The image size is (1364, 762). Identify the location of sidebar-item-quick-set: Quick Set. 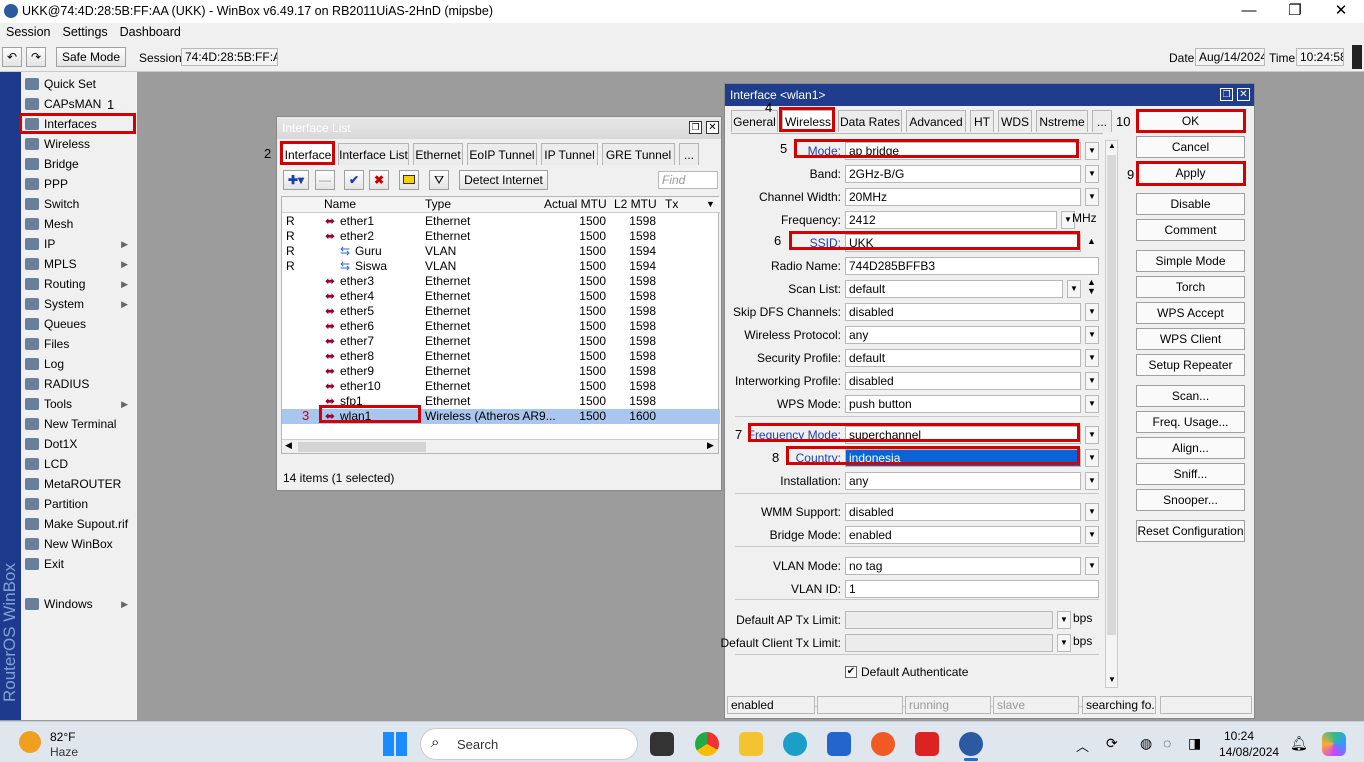
(79, 84).